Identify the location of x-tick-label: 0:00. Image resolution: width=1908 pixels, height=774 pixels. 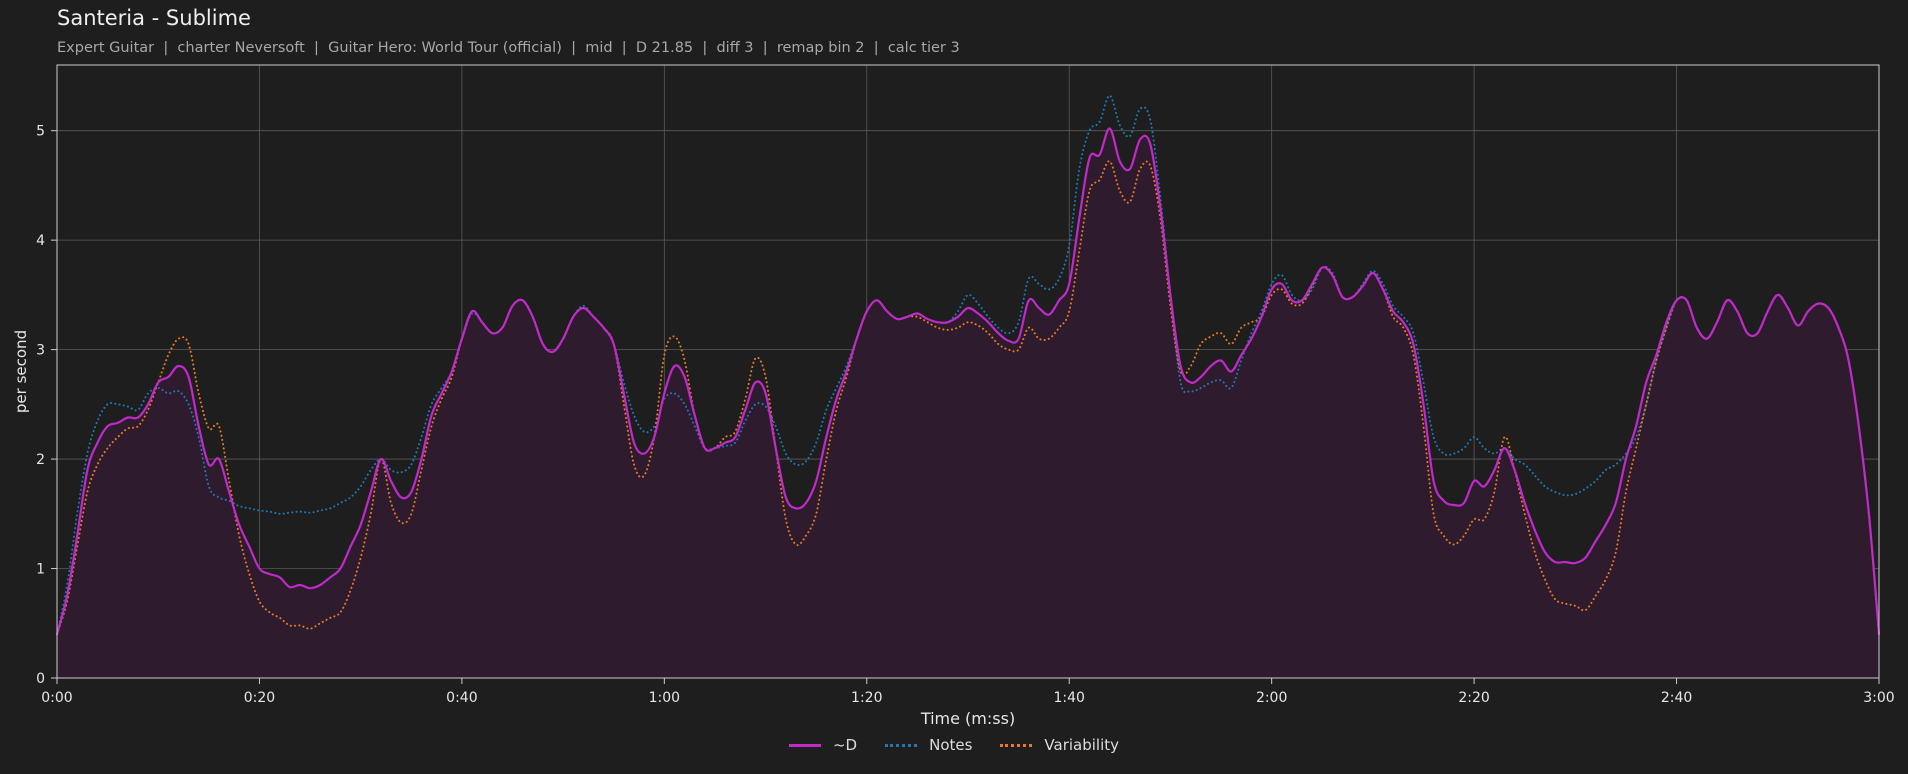
(56, 698).